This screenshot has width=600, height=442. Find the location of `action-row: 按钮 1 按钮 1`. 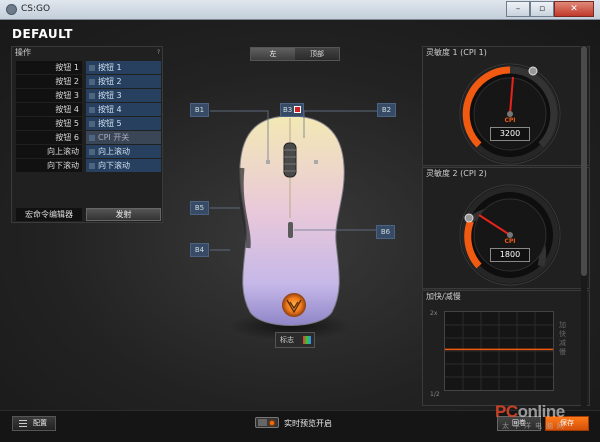

action-row: 按钮 1 按钮 1 is located at coordinates (88, 67).